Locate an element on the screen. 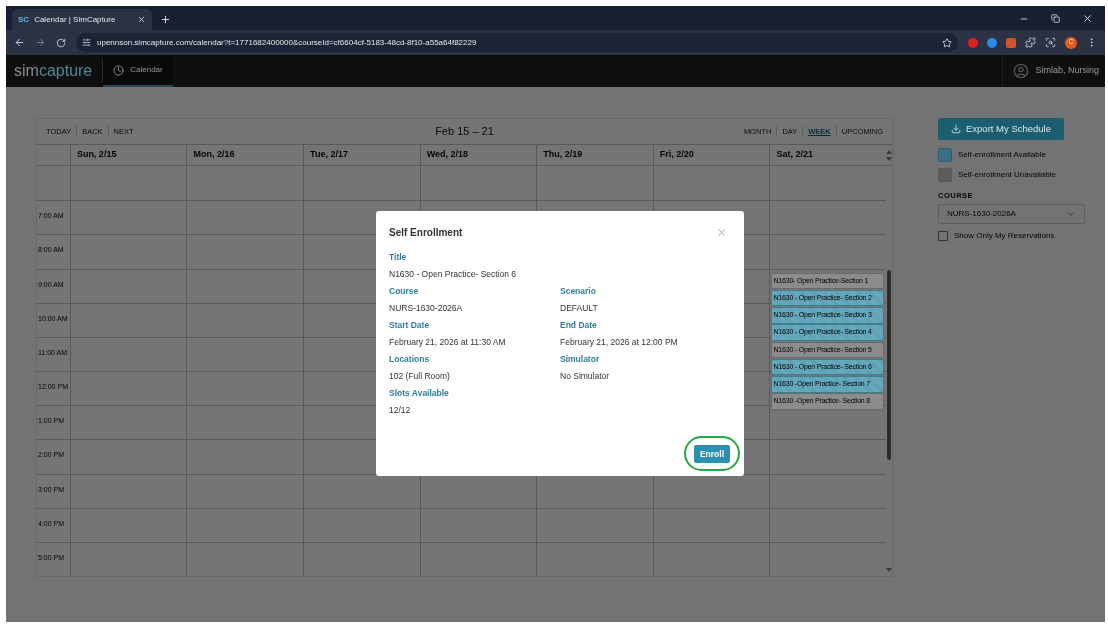  address-bar: upennson.simcapture.com/calendar?t=1771682400000&courseId=cf6604cf-5183-48cd-8f10-a55a64f82229 is located at coordinates (517, 42).